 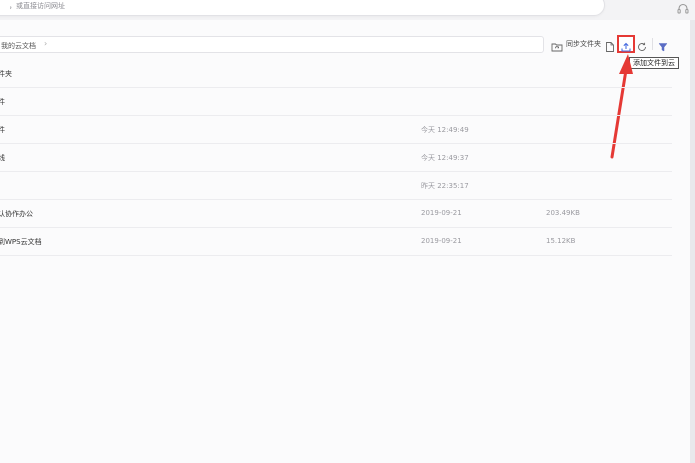 What do you see at coordinates (302, 8) in the screenshot?
I see `search-input: ，或直接访问网址` at bounding box center [302, 8].